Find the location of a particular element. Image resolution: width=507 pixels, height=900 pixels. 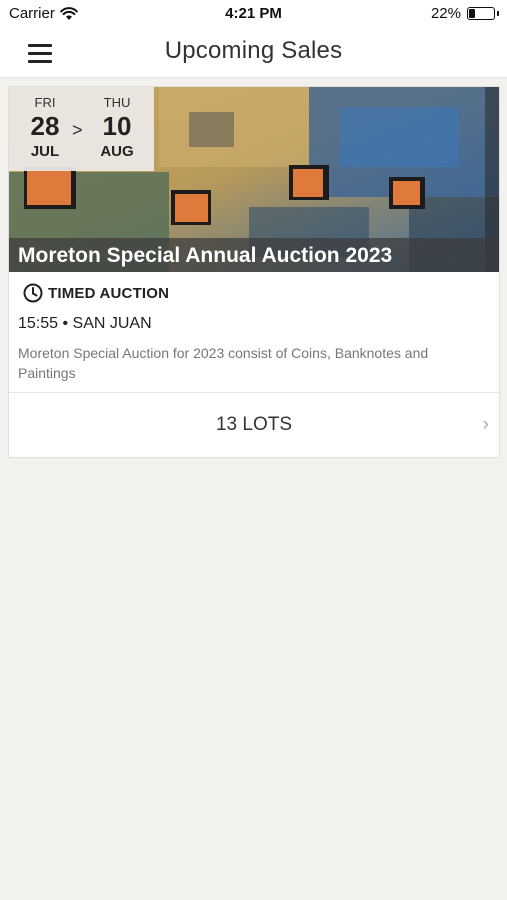

clock-icon is located at coordinates (33, 293).